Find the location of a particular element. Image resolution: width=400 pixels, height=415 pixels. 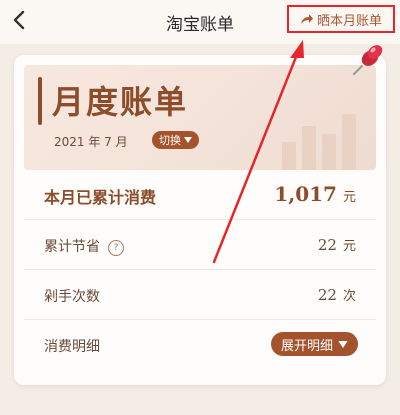

purchase-count-row: 剁手次数 22 次 is located at coordinates (200, 295).